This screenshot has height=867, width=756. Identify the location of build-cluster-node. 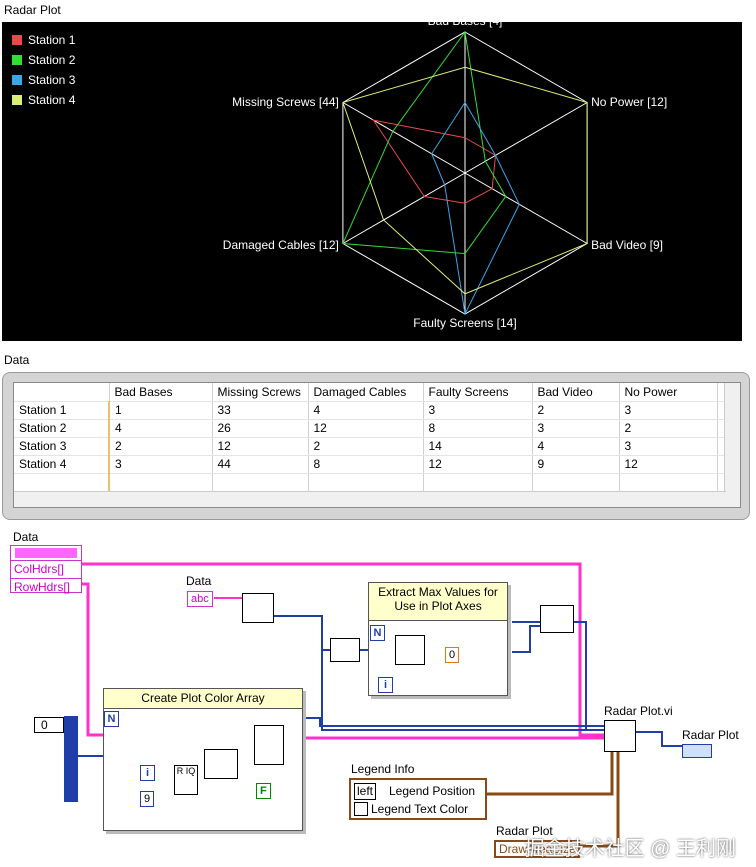
(557, 619).